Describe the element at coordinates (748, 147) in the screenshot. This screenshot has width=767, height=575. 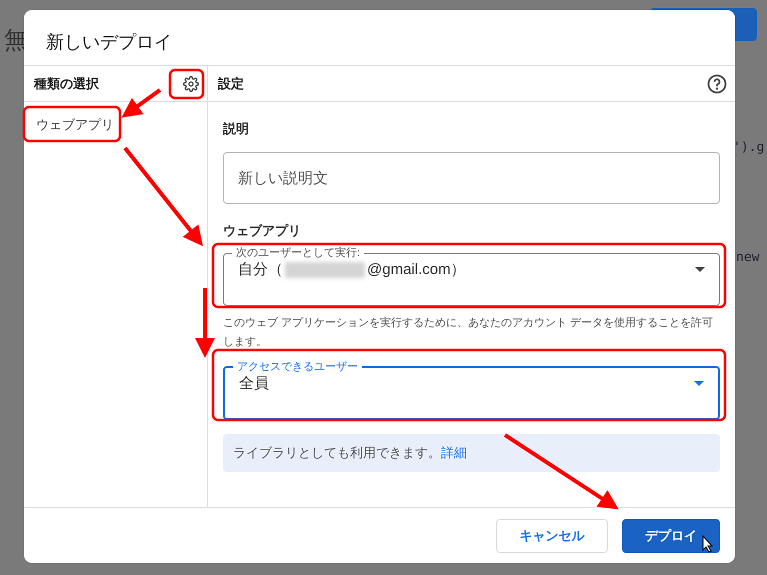
I see `code-line: ').g` at that location.